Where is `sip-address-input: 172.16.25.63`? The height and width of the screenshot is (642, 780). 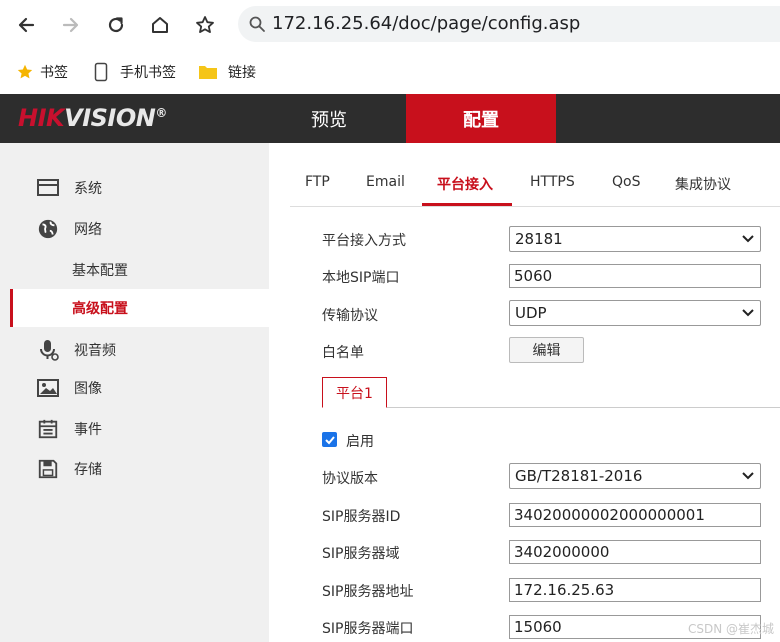
sip-address-input: 172.16.25.63 is located at coordinates (635, 590).